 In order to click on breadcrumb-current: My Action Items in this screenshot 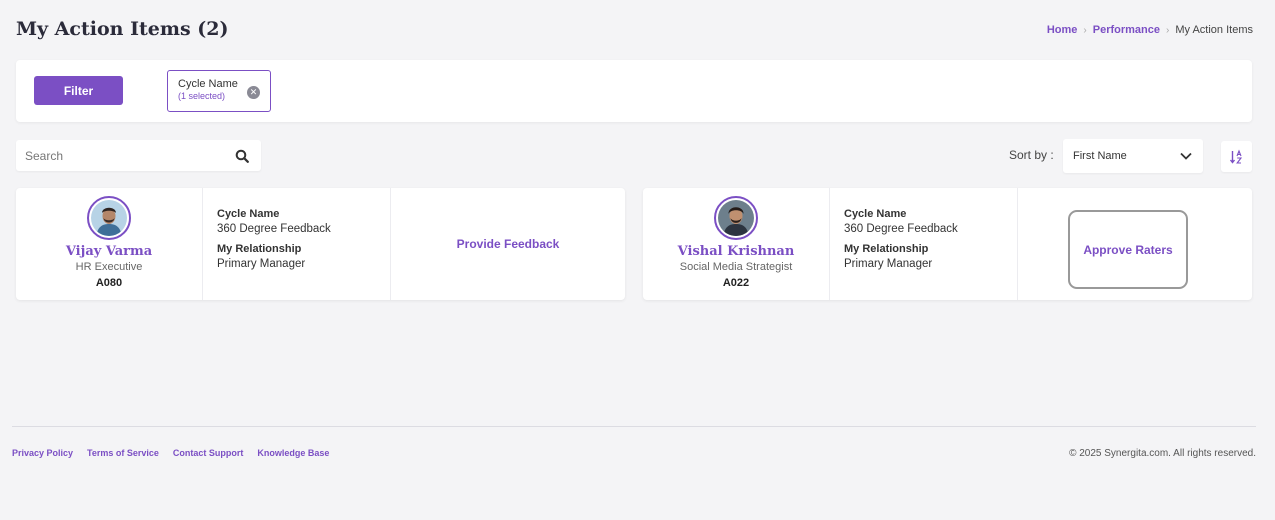, I will do `click(1214, 30)`.